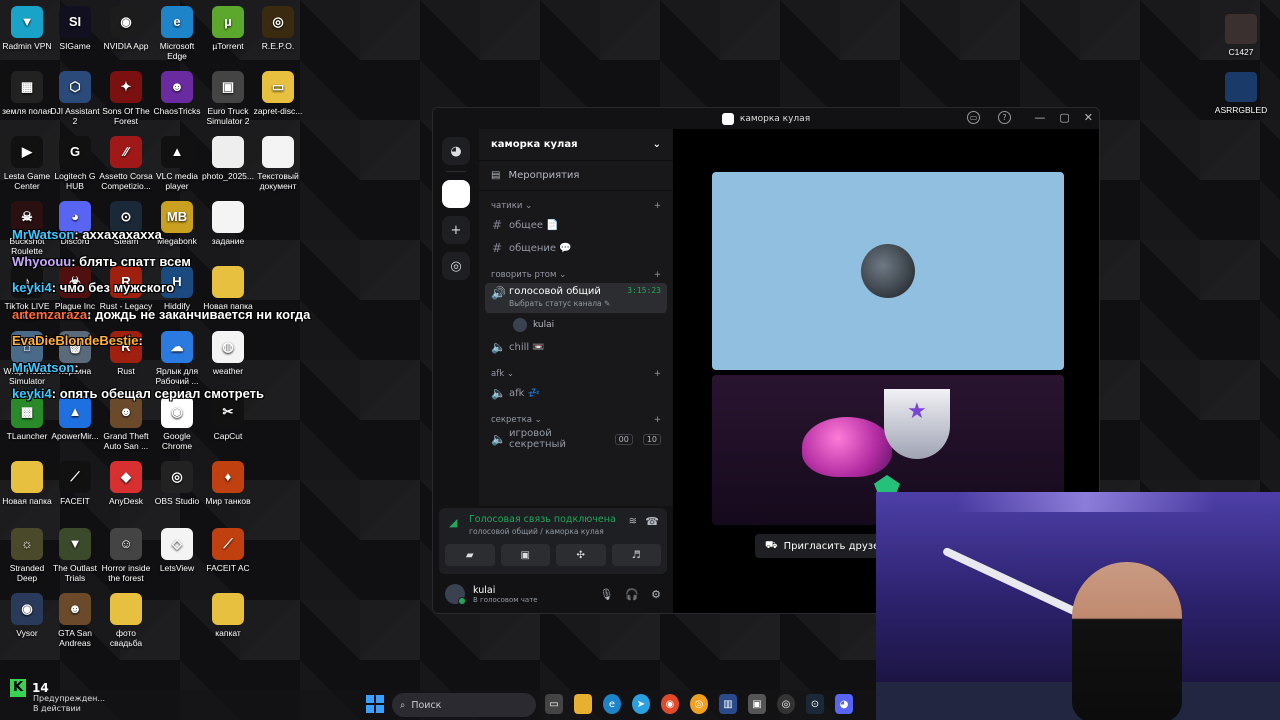 The width and height of the screenshot is (1280, 720). What do you see at coordinates (75, 98) in the screenshot?
I see `desktop-icon: ⬡ DJI Assistant 2` at bounding box center [75, 98].